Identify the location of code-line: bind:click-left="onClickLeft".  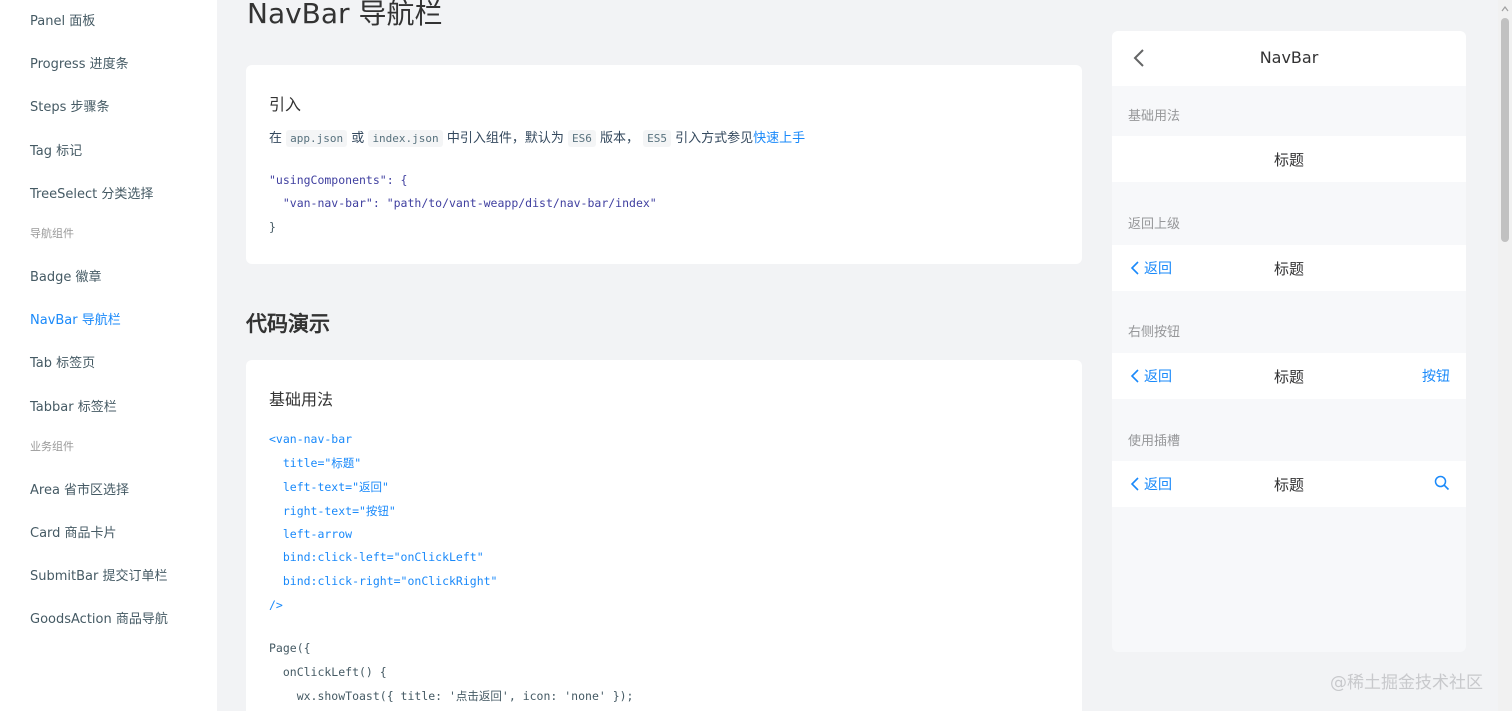
(376, 557).